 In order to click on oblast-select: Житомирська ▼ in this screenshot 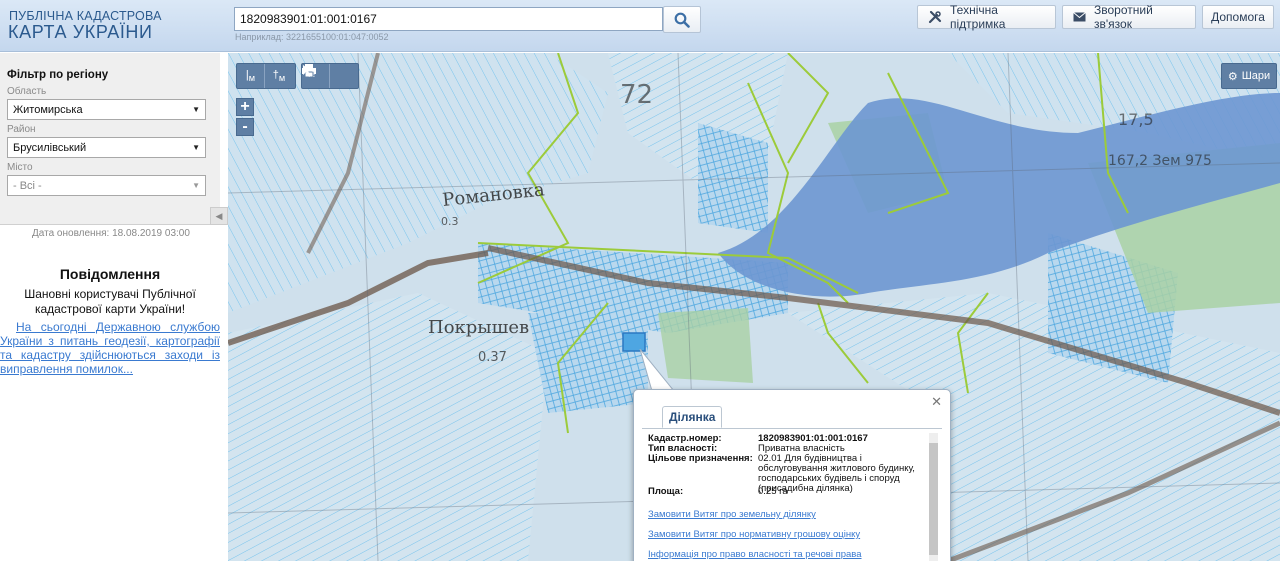, I will do `click(106, 109)`.